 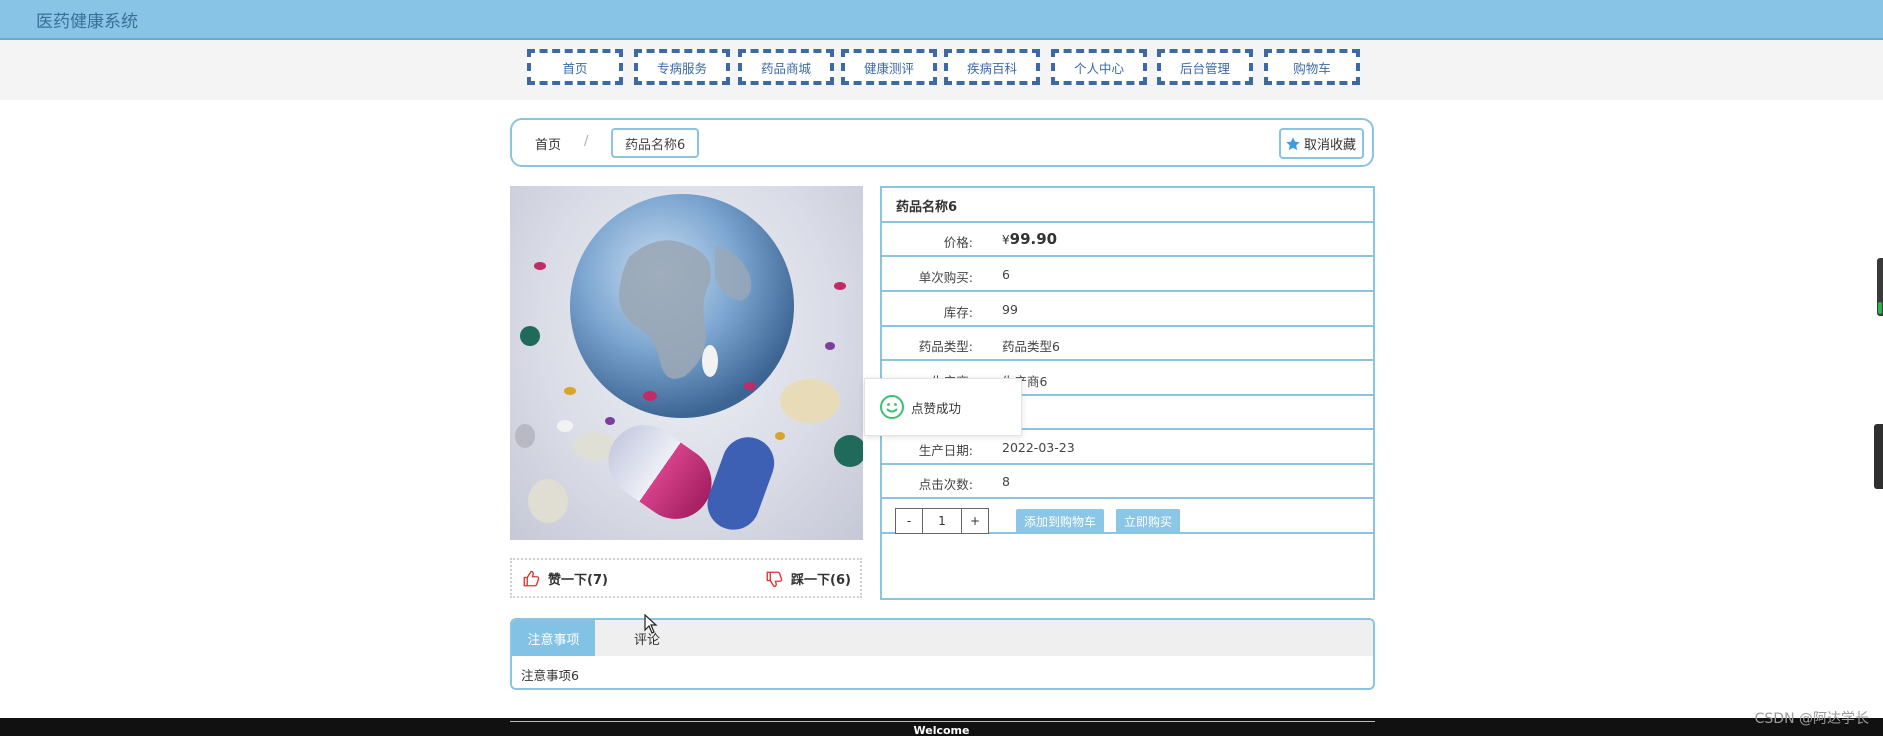 I want to click on breadcrumb-current: 药品名称6, so click(x=655, y=143).